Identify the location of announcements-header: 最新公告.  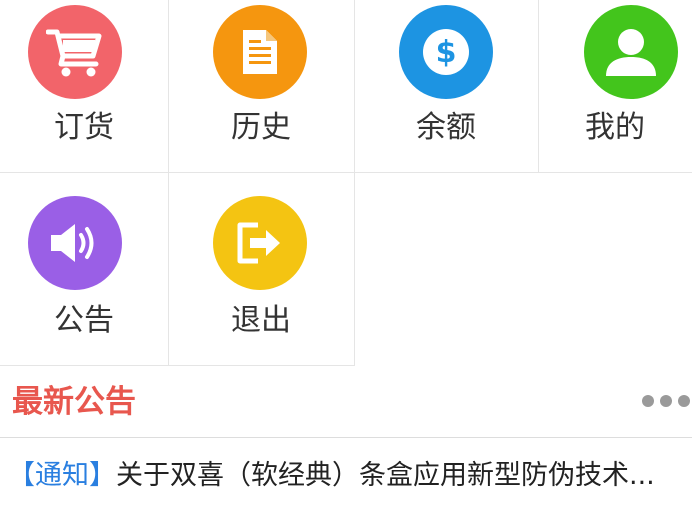
(346, 402).